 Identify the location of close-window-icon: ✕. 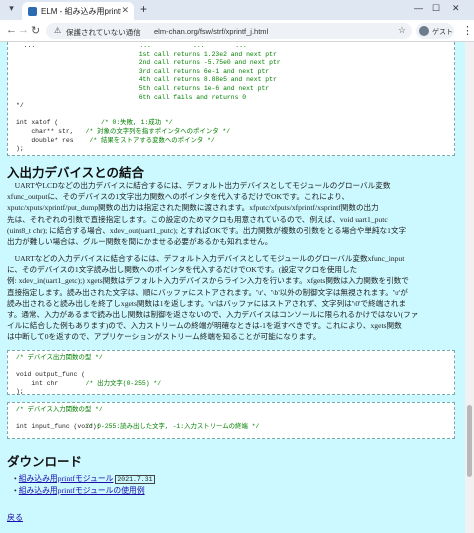
(456, 8).